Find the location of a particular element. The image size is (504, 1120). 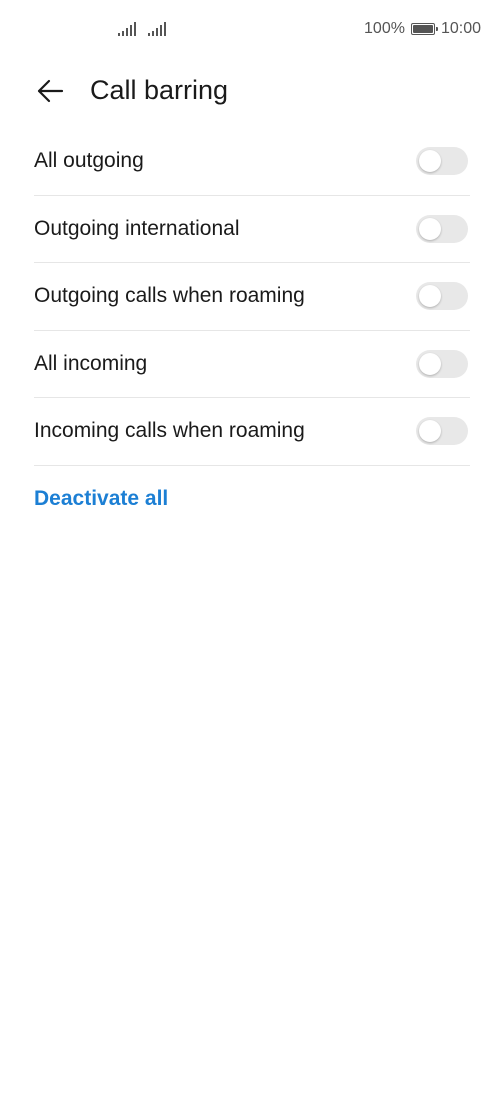

list-item-outgoing-international: Outgoing international is located at coordinates (252, 229).